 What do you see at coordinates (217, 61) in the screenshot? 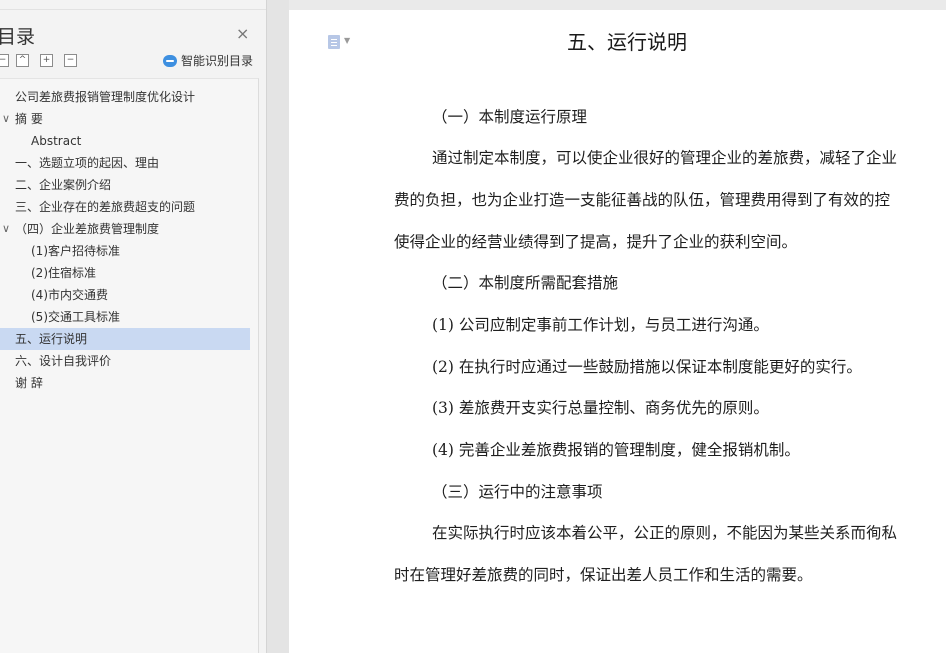
I see `smart-toc-label: 智能识别目录` at bounding box center [217, 61].